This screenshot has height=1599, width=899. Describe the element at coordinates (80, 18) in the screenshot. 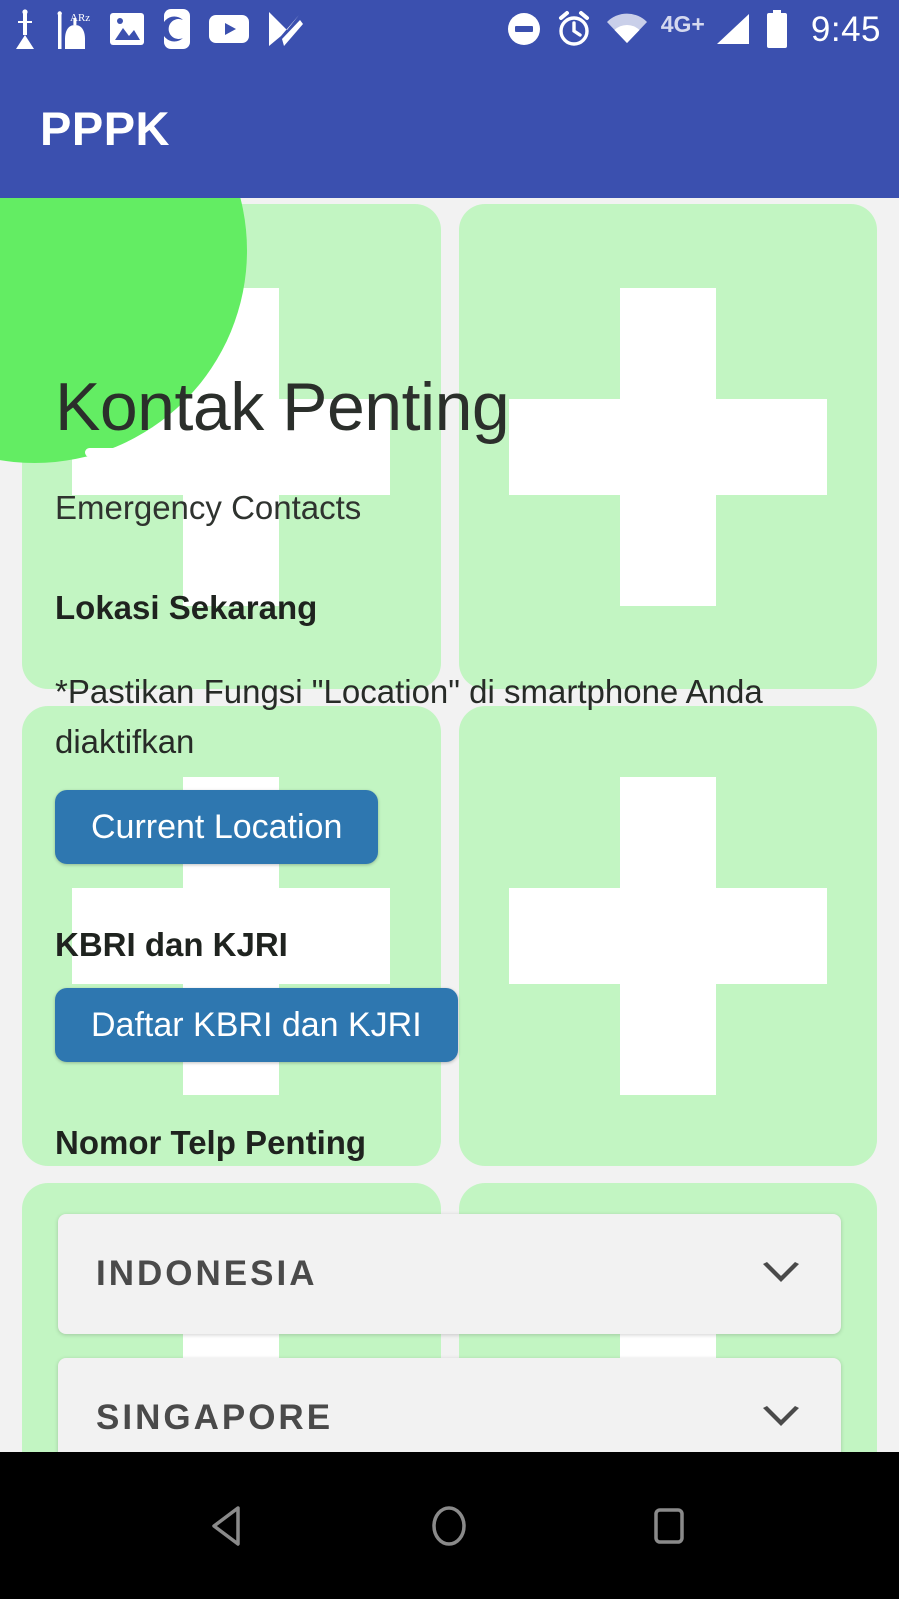

I see `svg-text: ARz` at that location.